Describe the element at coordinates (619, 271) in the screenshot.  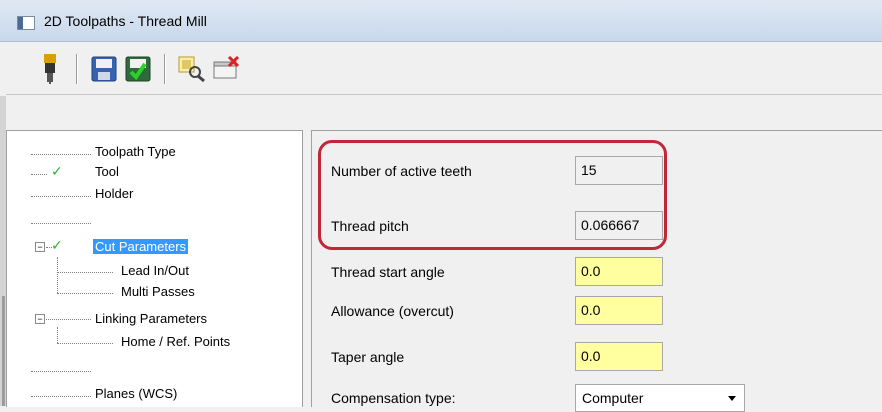
I see `start-angle-input: 0.0` at that location.